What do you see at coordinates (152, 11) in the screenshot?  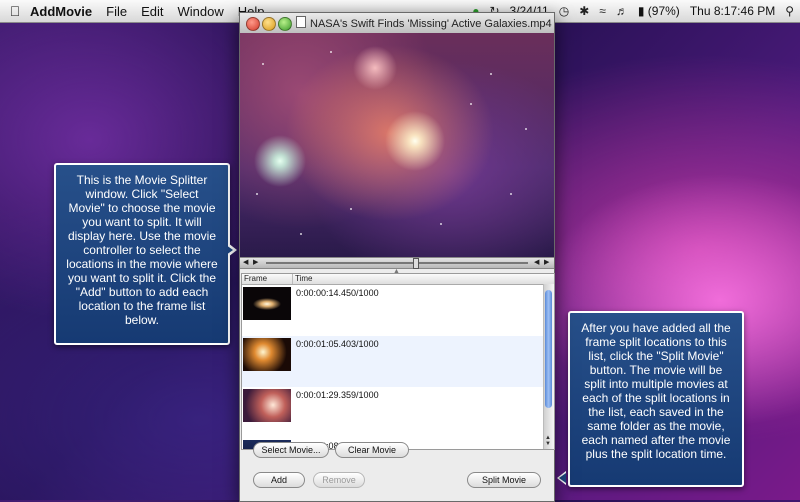 I see `menu-edit: Edit` at bounding box center [152, 11].